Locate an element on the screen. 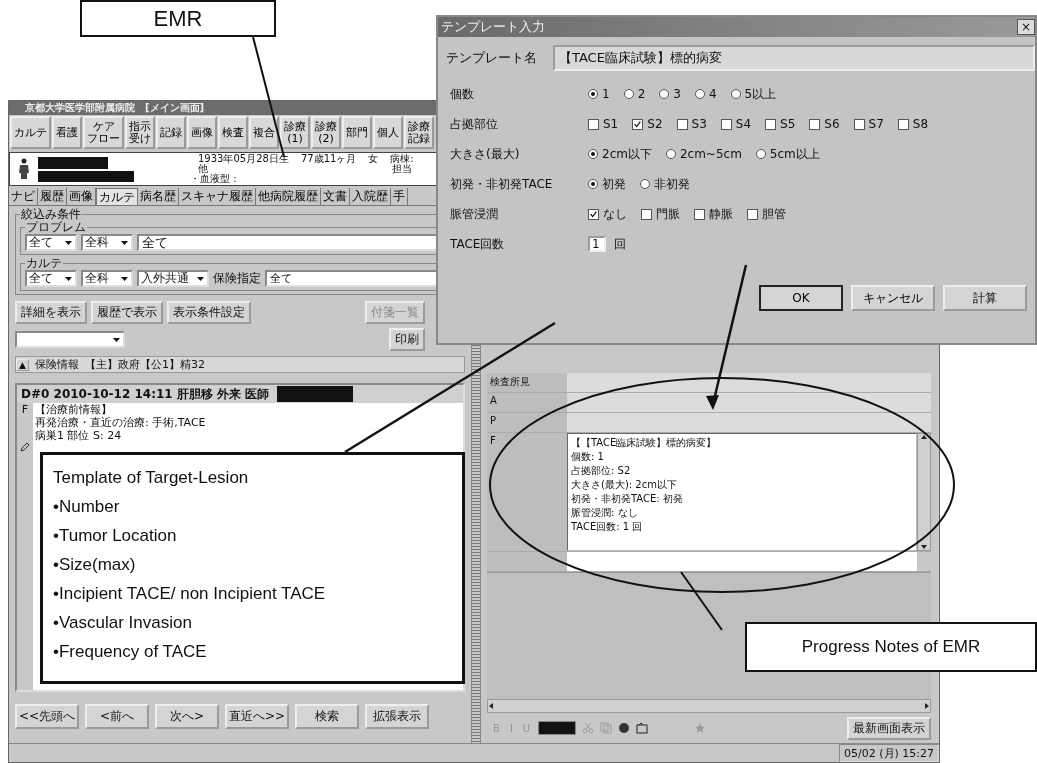 The width and height of the screenshot is (1037, 763). field-label: 個数 is located at coordinates (462, 94).